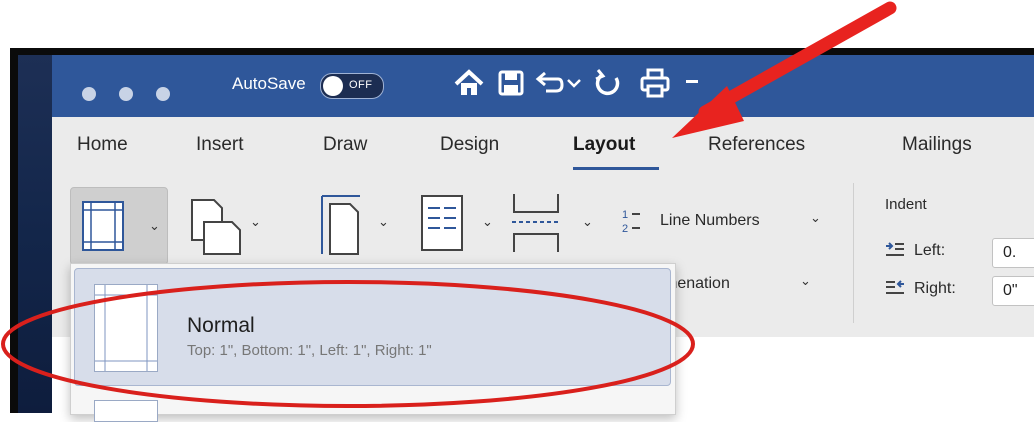  I want to click on tab-insert: Insert, so click(220, 145).